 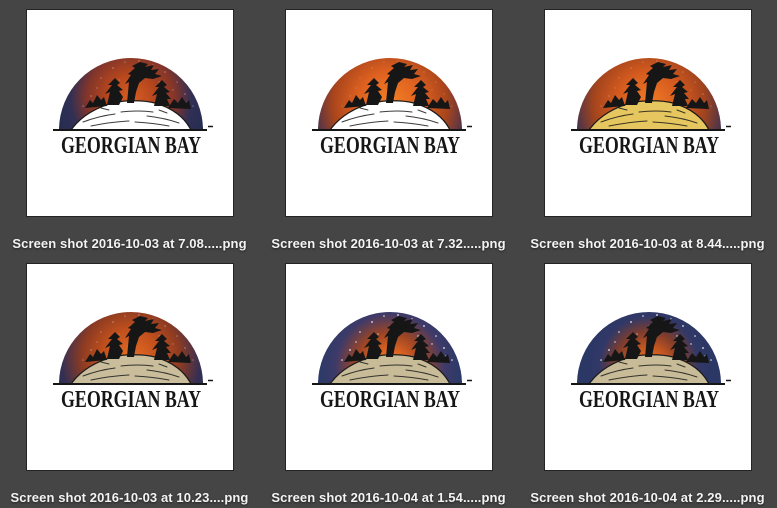 I want to click on file-name-label: Screen shot 2016-10-03 at 7.08.....png, so click(x=129, y=243).